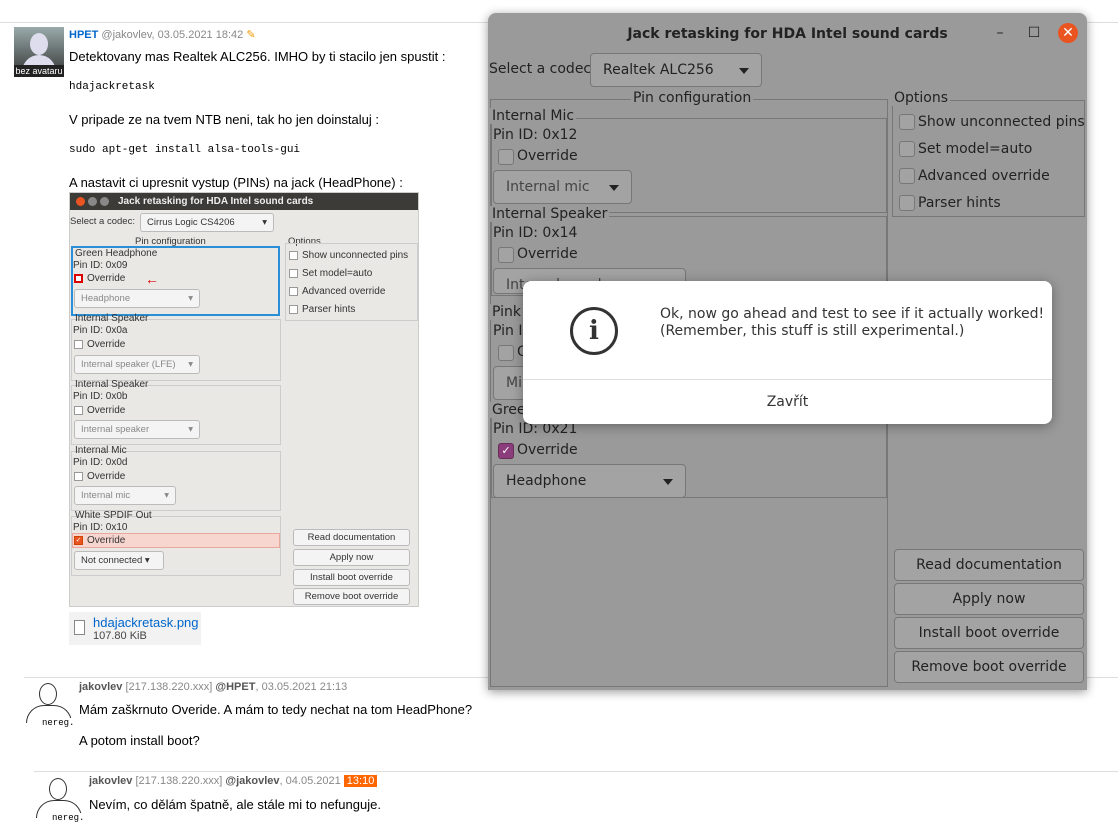 This screenshot has width=1118, height=824. What do you see at coordinates (1068, 33) in the screenshot?
I see `close-button: ✕` at bounding box center [1068, 33].